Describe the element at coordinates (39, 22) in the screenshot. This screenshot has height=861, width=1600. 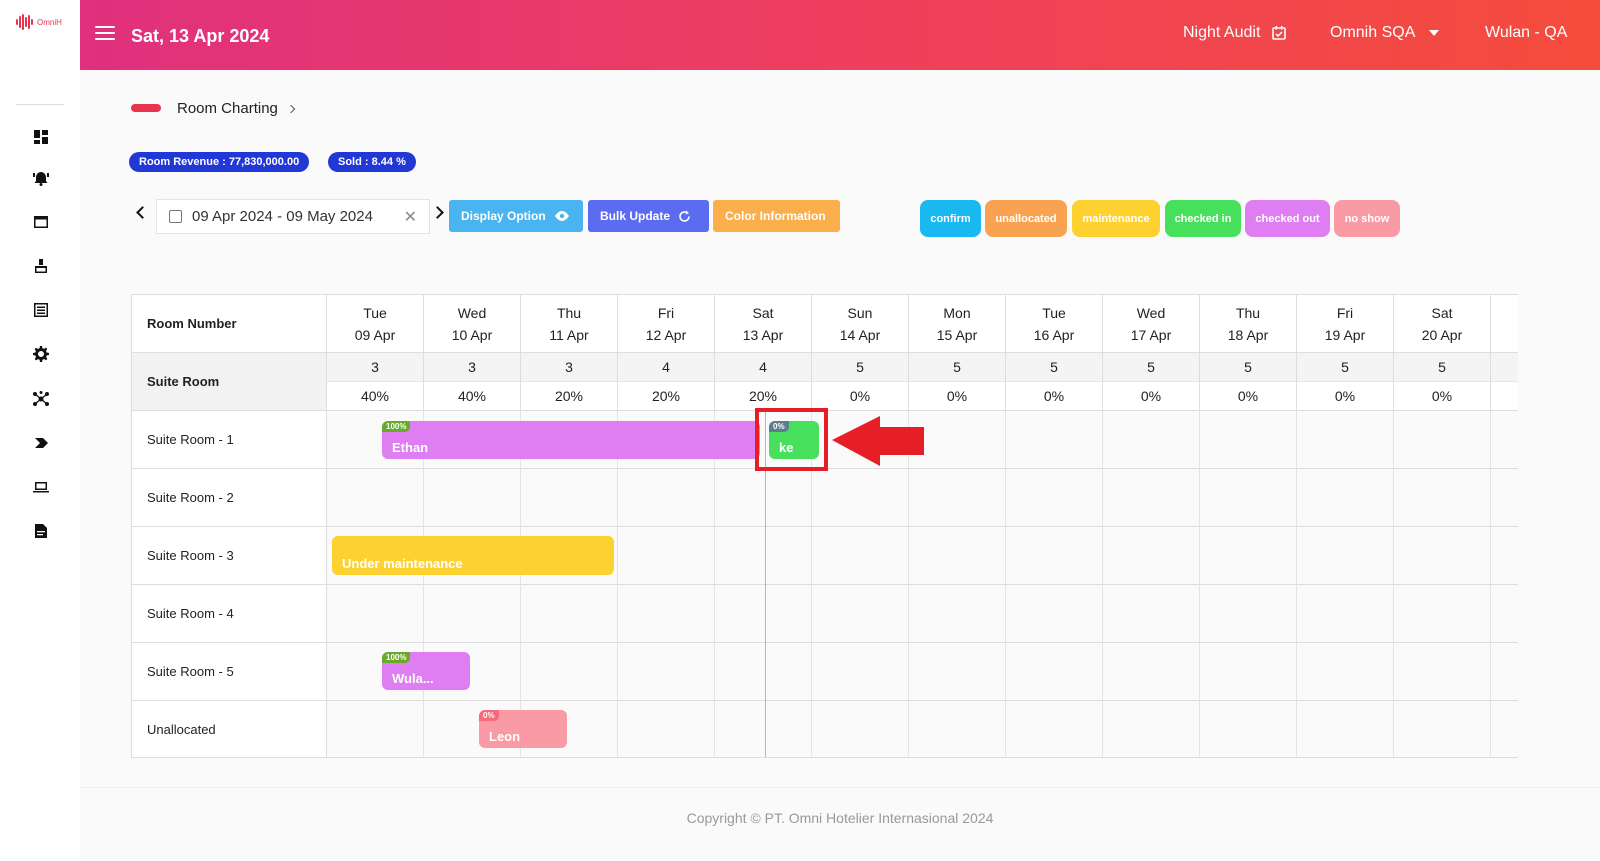
I see `omnih-logo: OmniH` at that location.